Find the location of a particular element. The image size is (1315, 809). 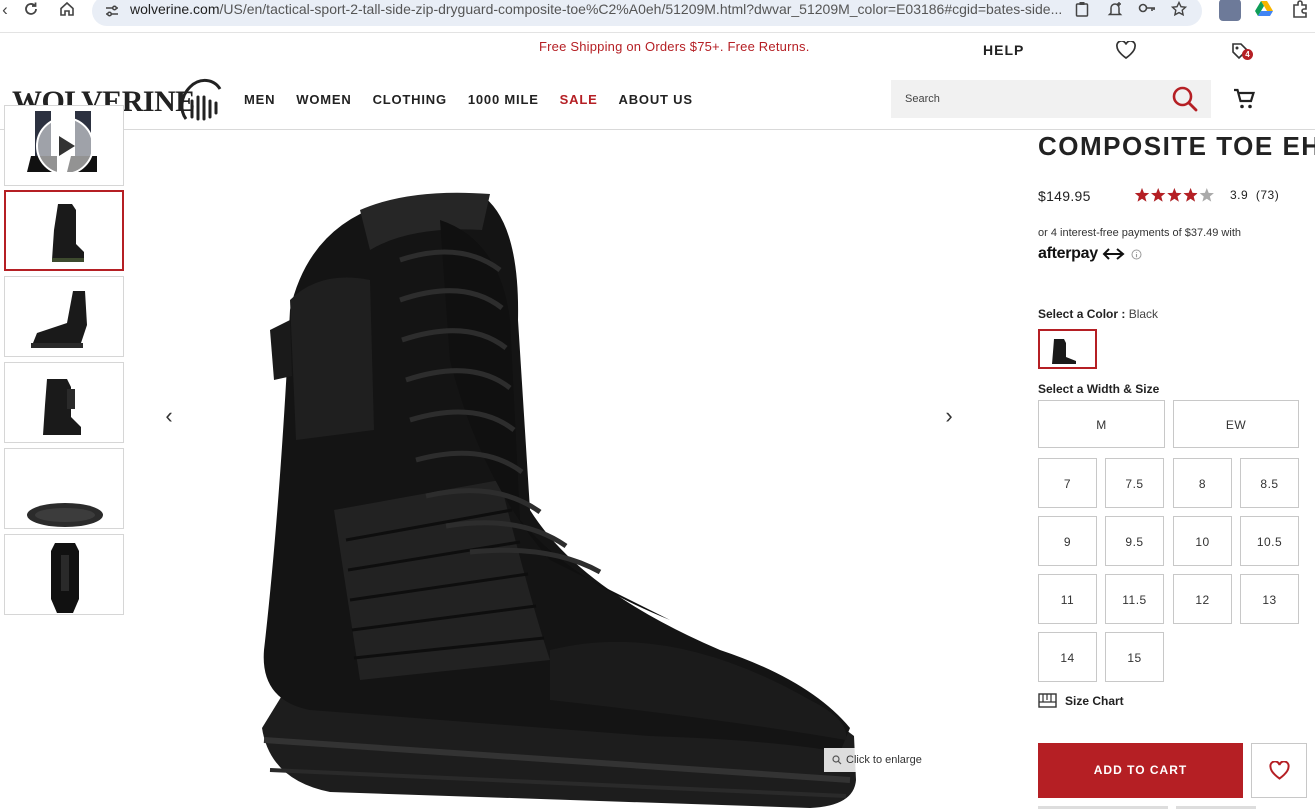

size-label: Select a Width & Size is located at coordinates (1099, 389).